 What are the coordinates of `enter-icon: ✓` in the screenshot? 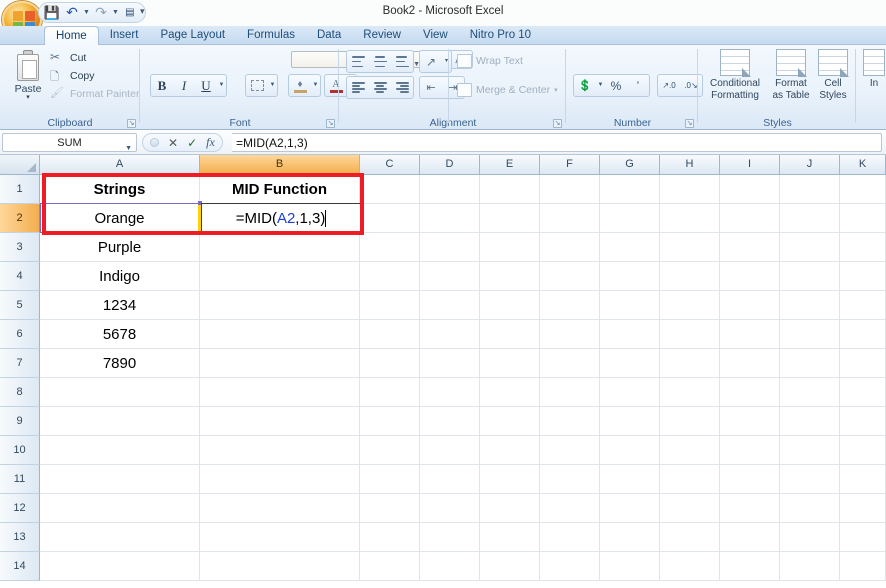 It's located at (192, 143).